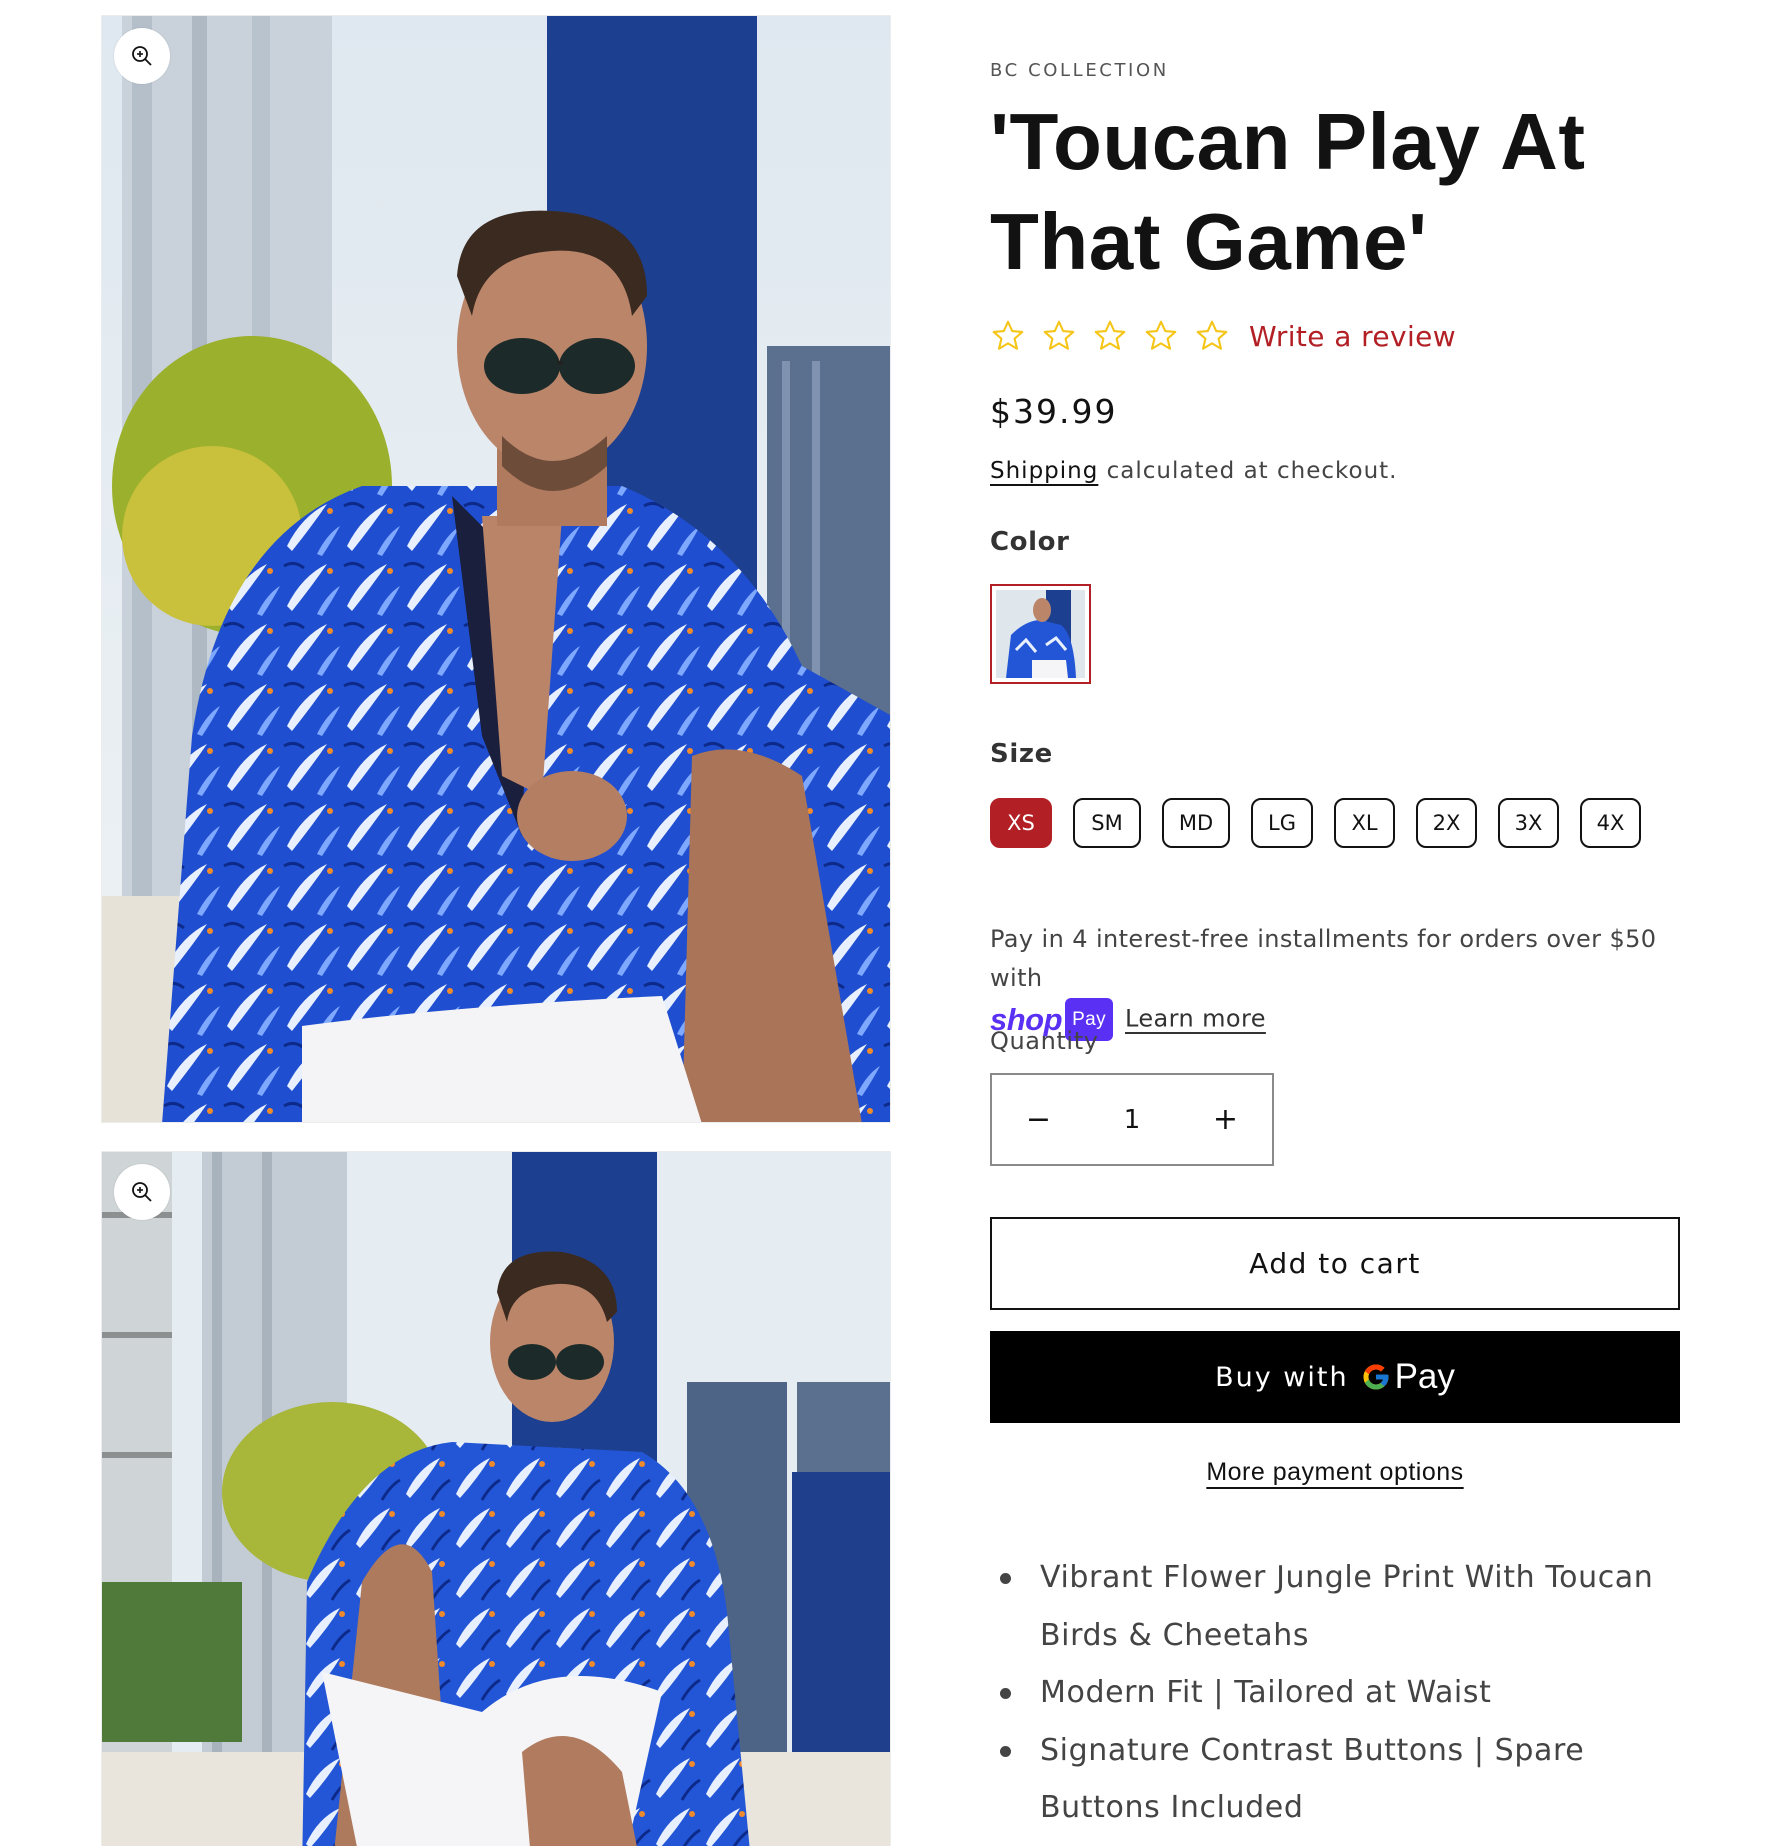  I want to click on product-vendor: BC COLLECTION, so click(1079, 70).